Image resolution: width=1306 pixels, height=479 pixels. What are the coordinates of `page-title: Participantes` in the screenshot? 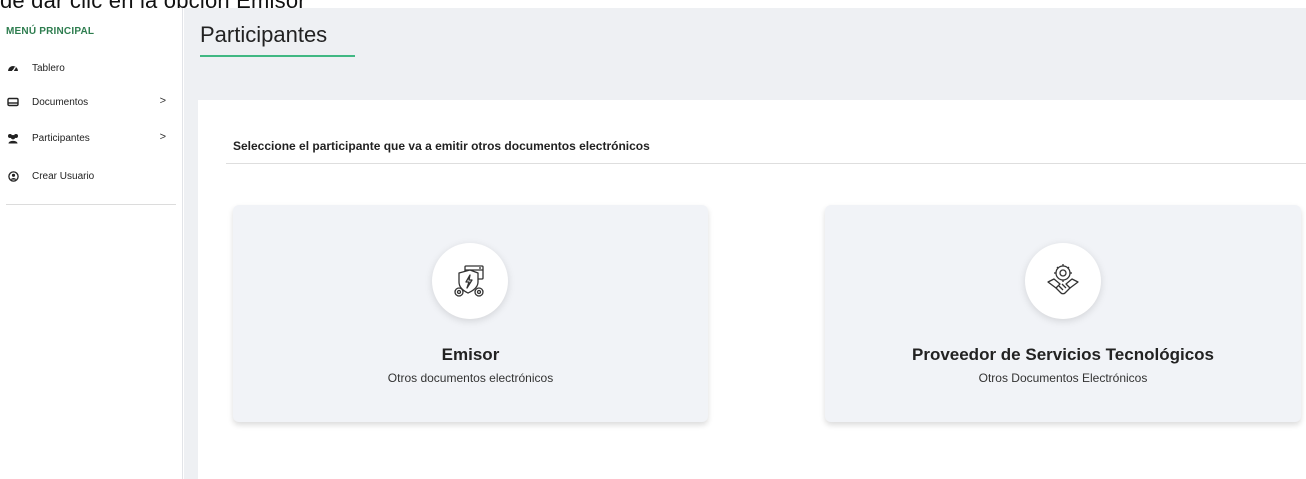 It's located at (264, 34).